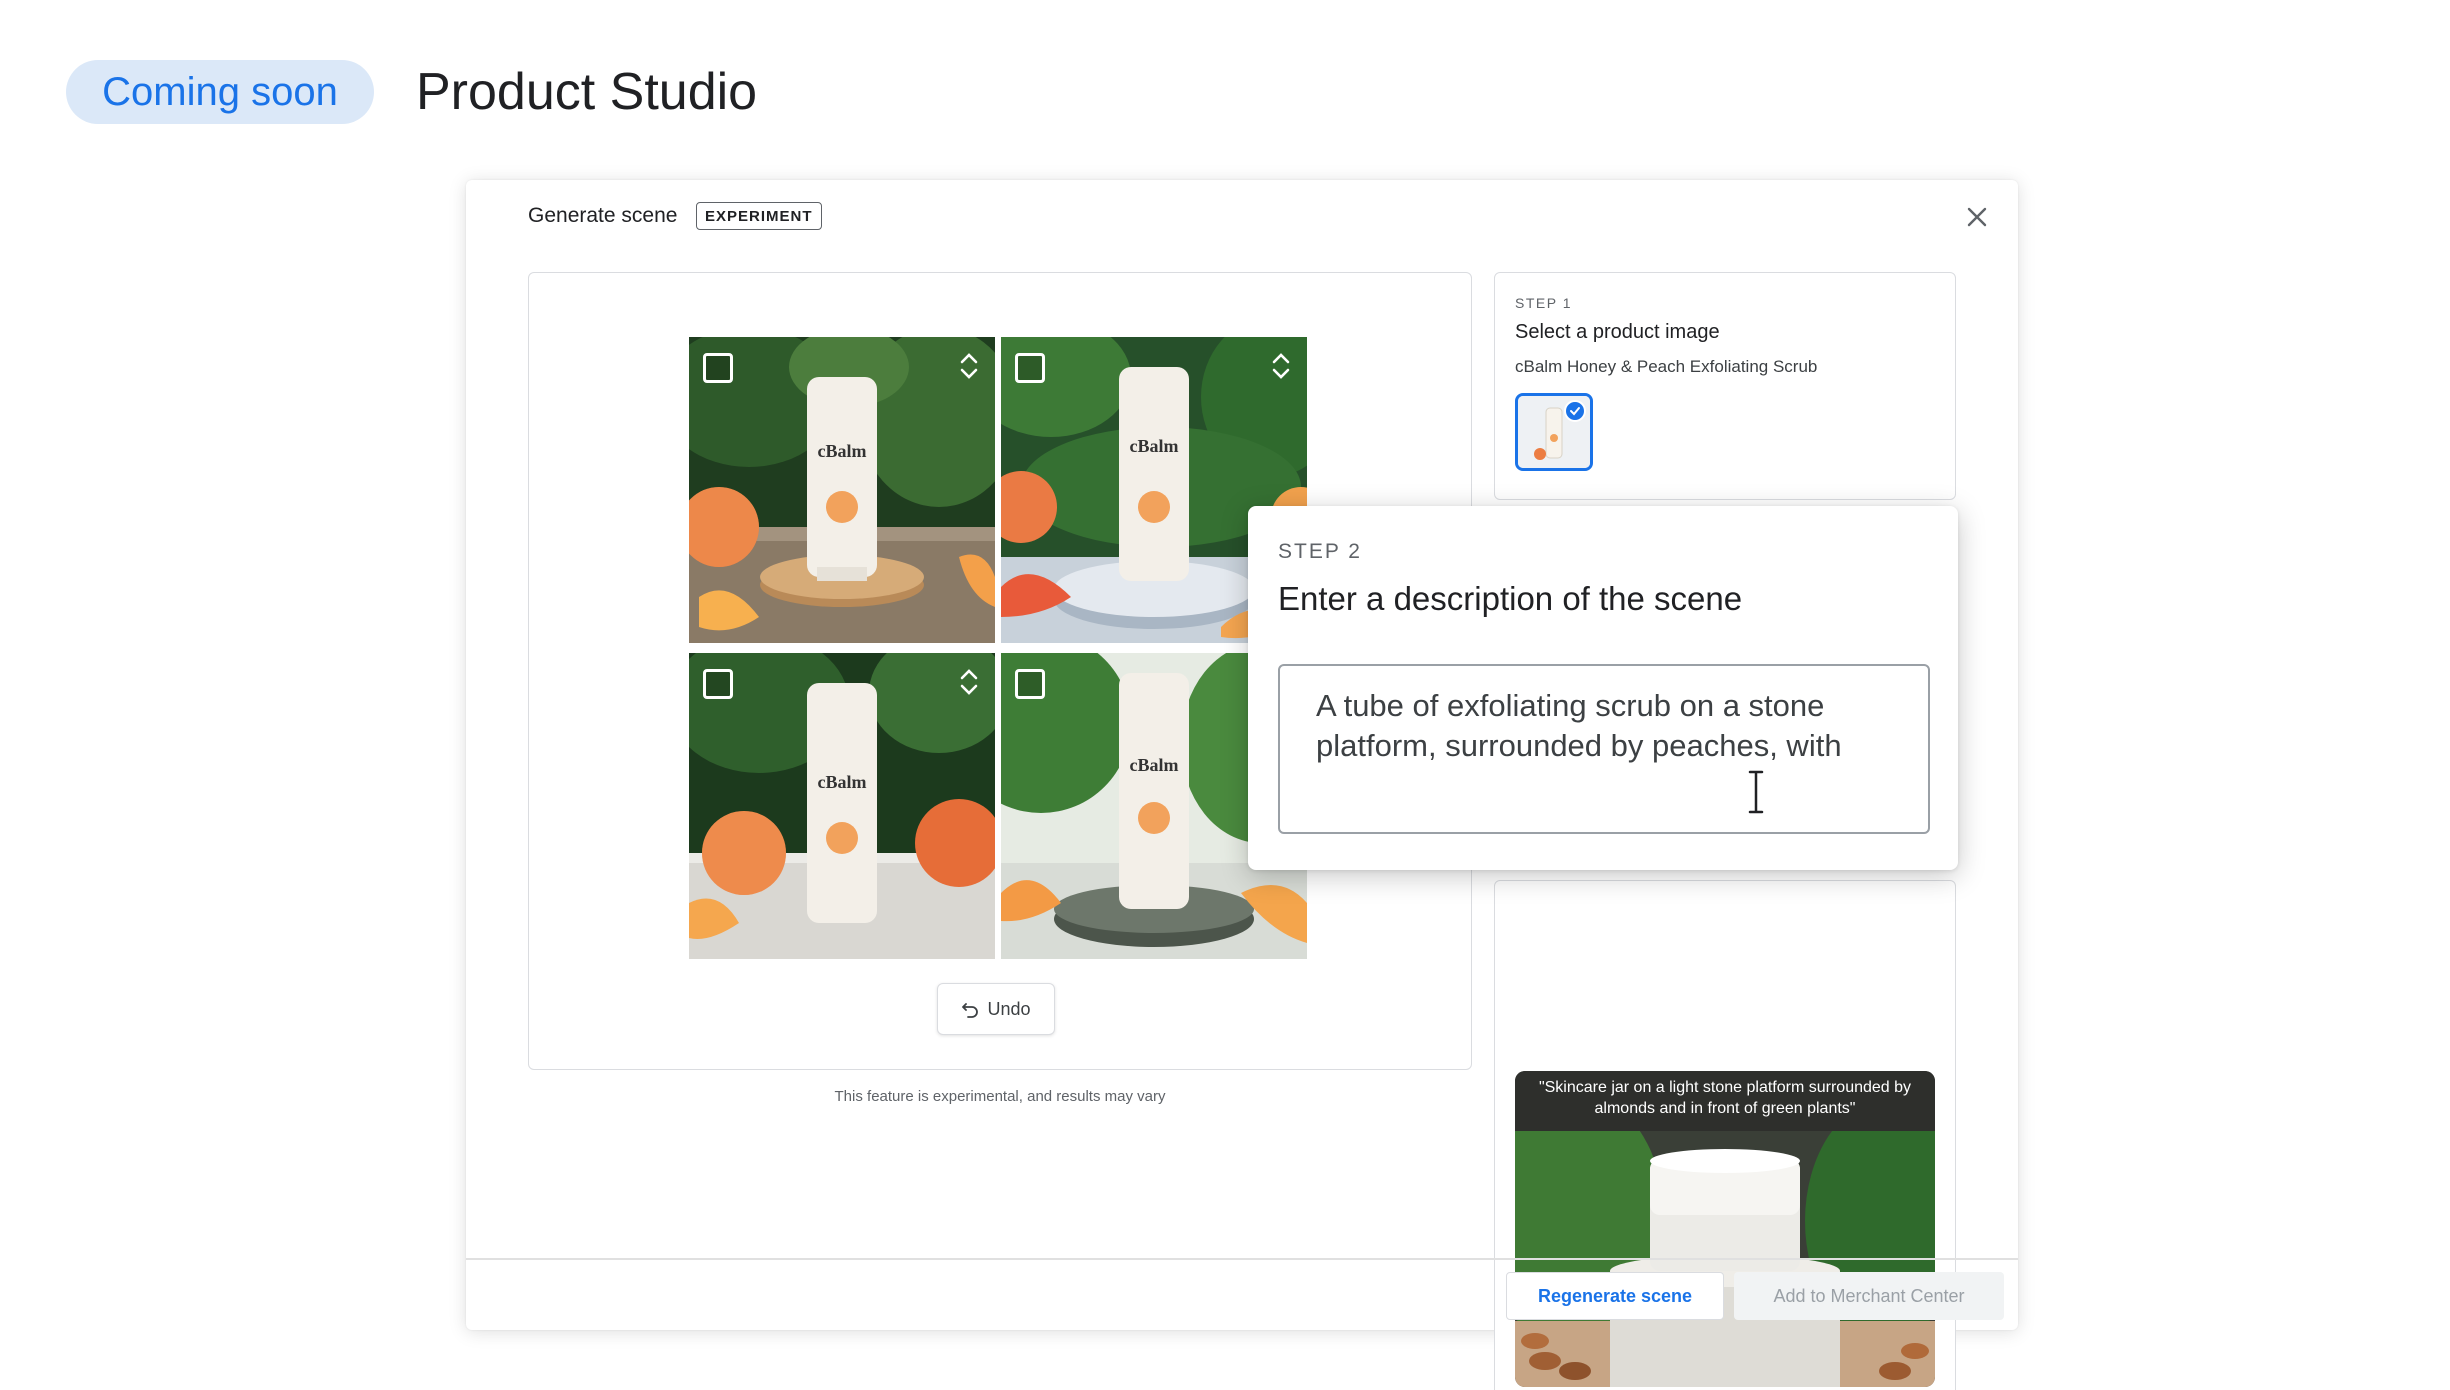  What do you see at coordinates (1666, 366) in the screenshot?
I see `selected-product-name: cBalm Honey & Peach Exfoliating Scrub` at bounding box center [1666, 366].